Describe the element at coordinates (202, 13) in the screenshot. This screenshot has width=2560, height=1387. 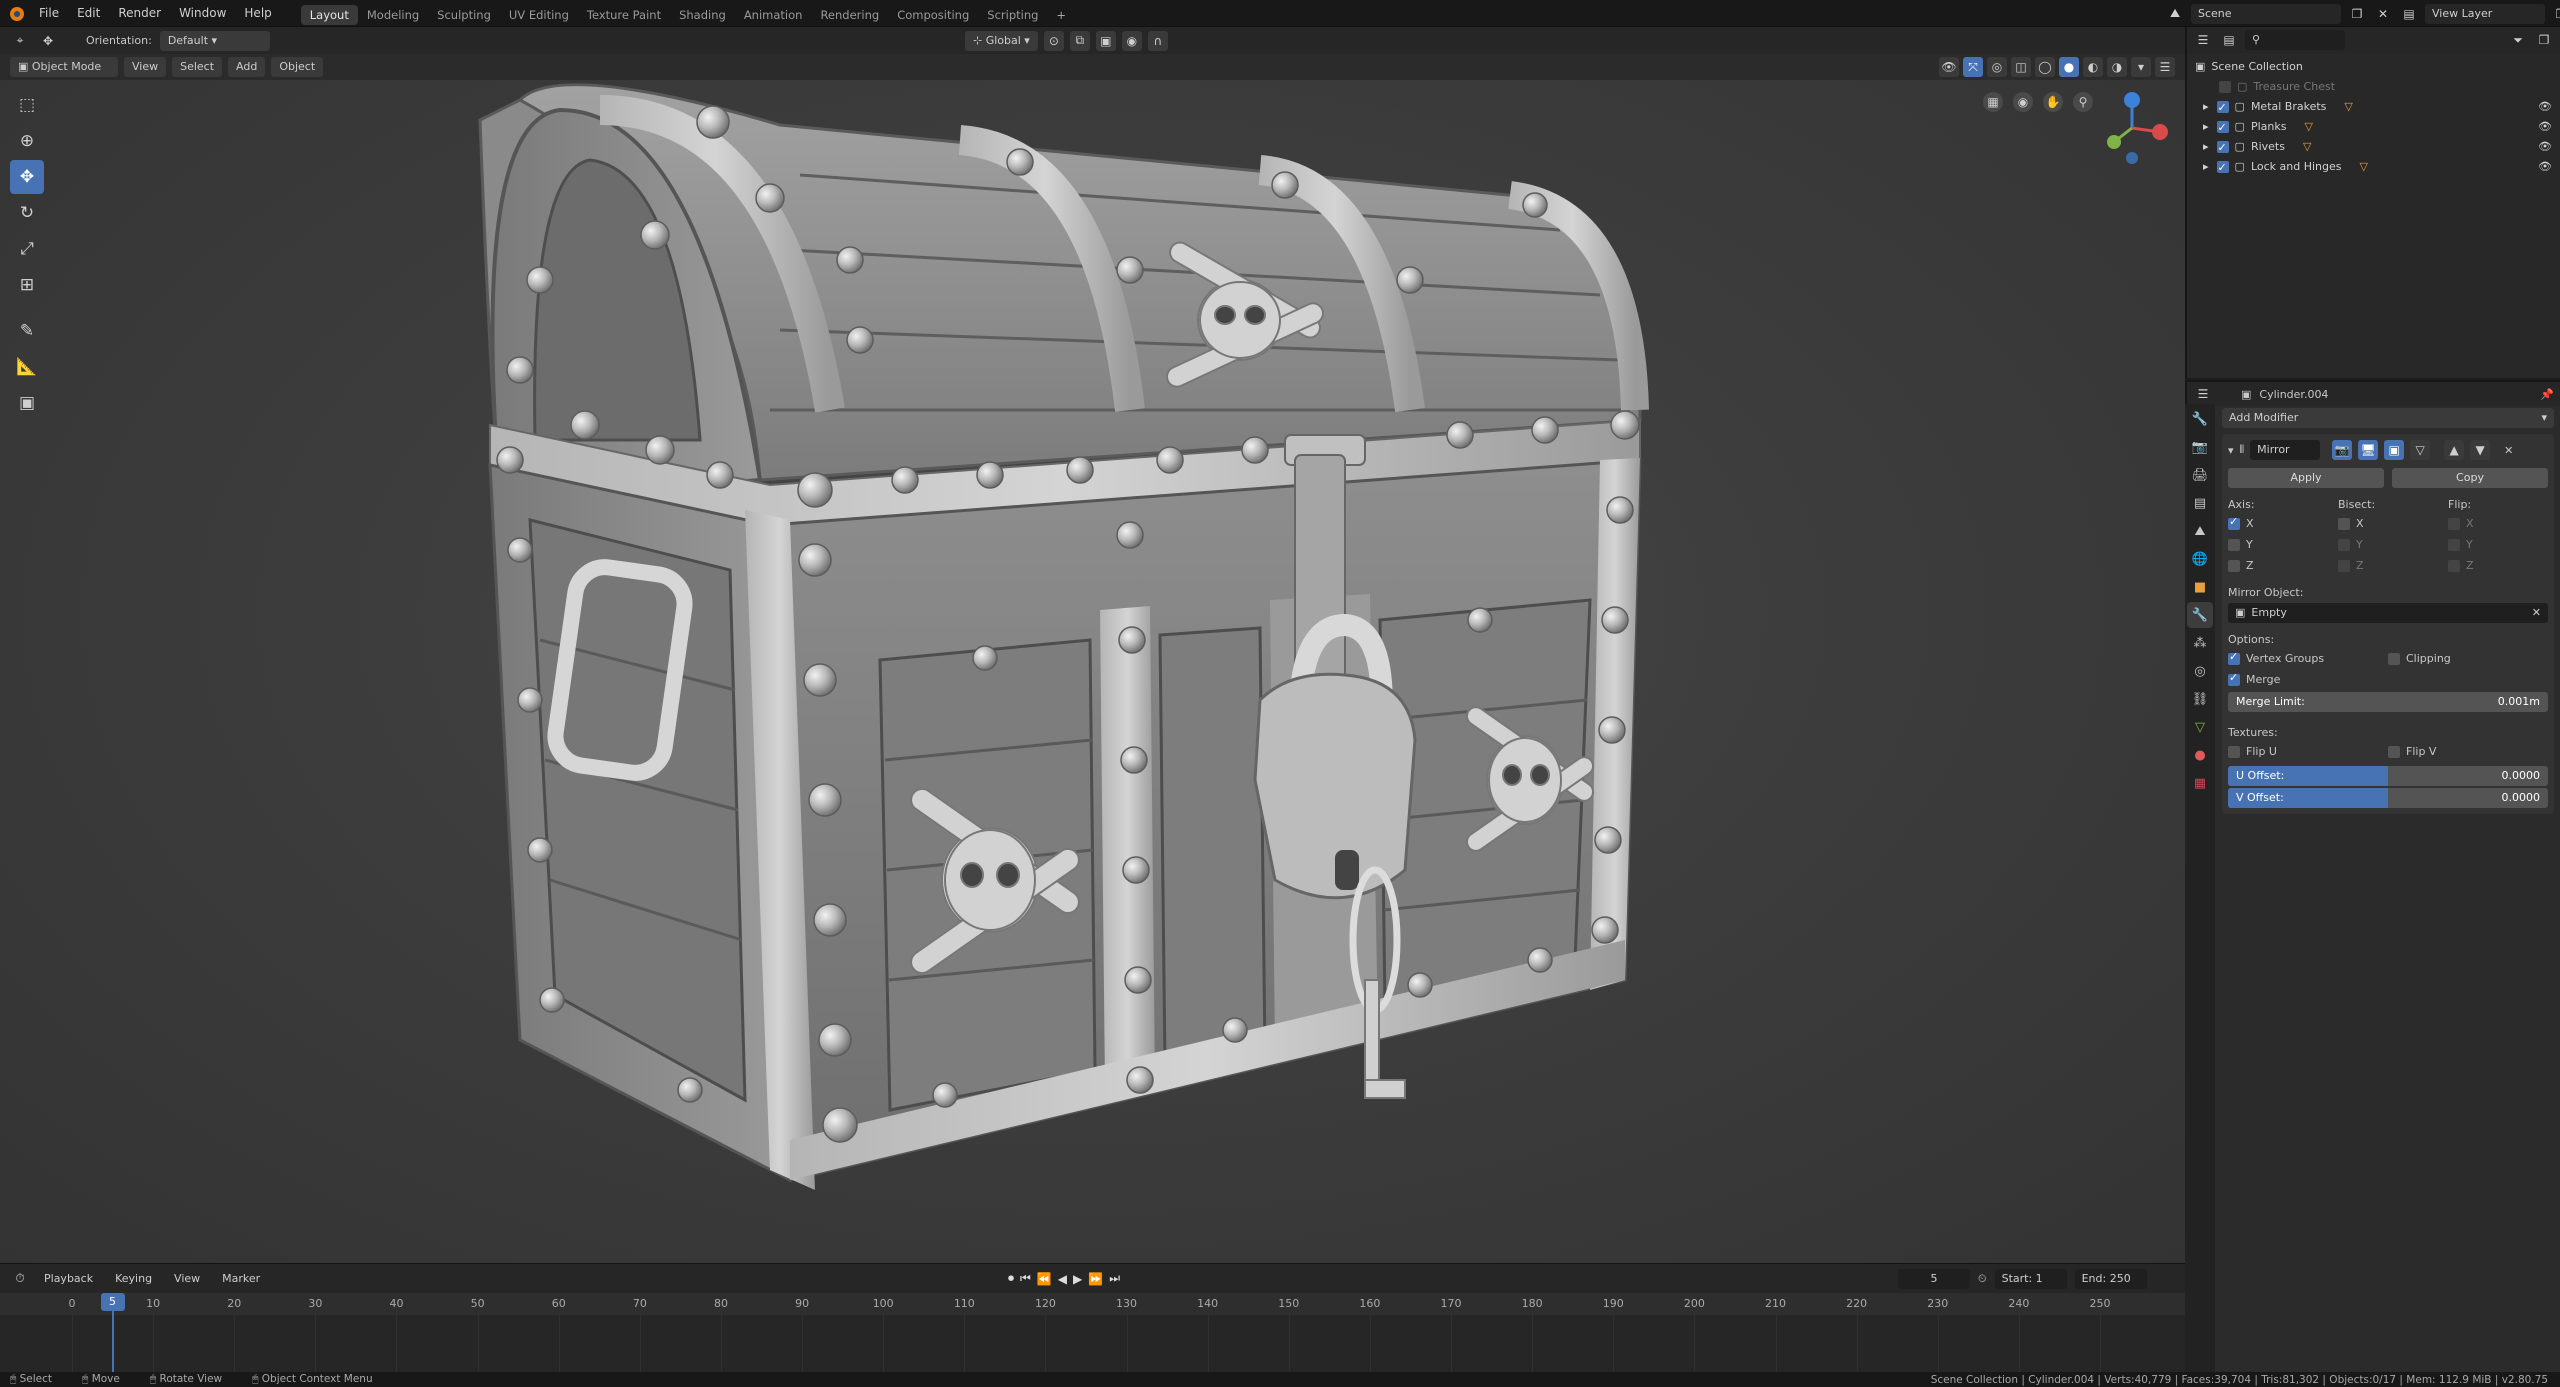
I see `menu-window: Window` at that location.